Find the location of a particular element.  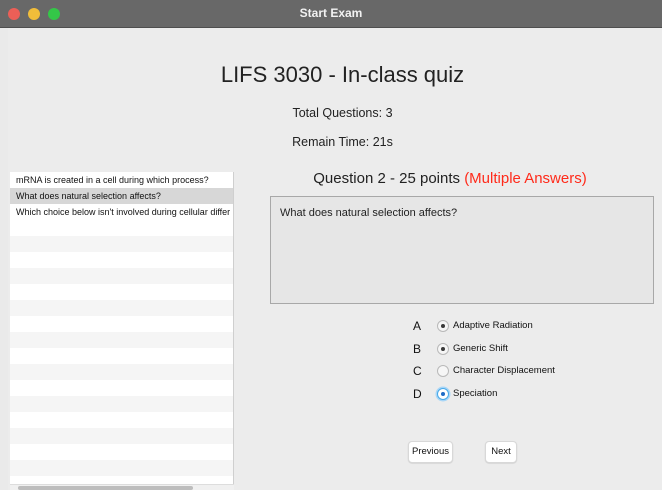

option-a-radio-checked is located at coordinates (443, 326).